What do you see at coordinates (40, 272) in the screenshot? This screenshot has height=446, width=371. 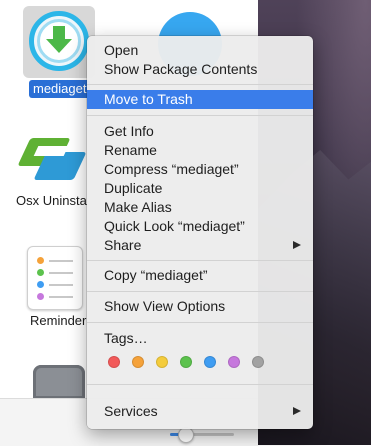 I see `reminder-dot-green` at bounding box center [40, 272].